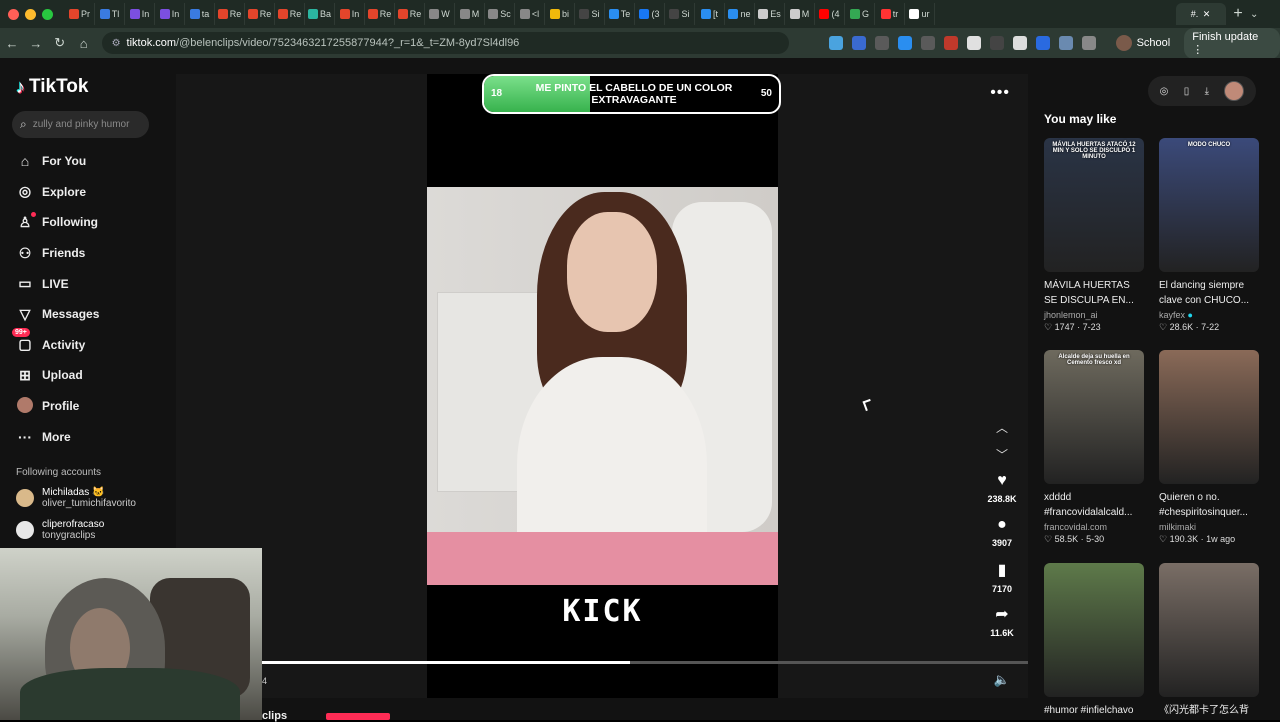 The image size is (1280, 722). Describe the element at coordinates (85, 253) in the screenshot. I see `sidebar-item-friends: ⚇ Friends` at that location.